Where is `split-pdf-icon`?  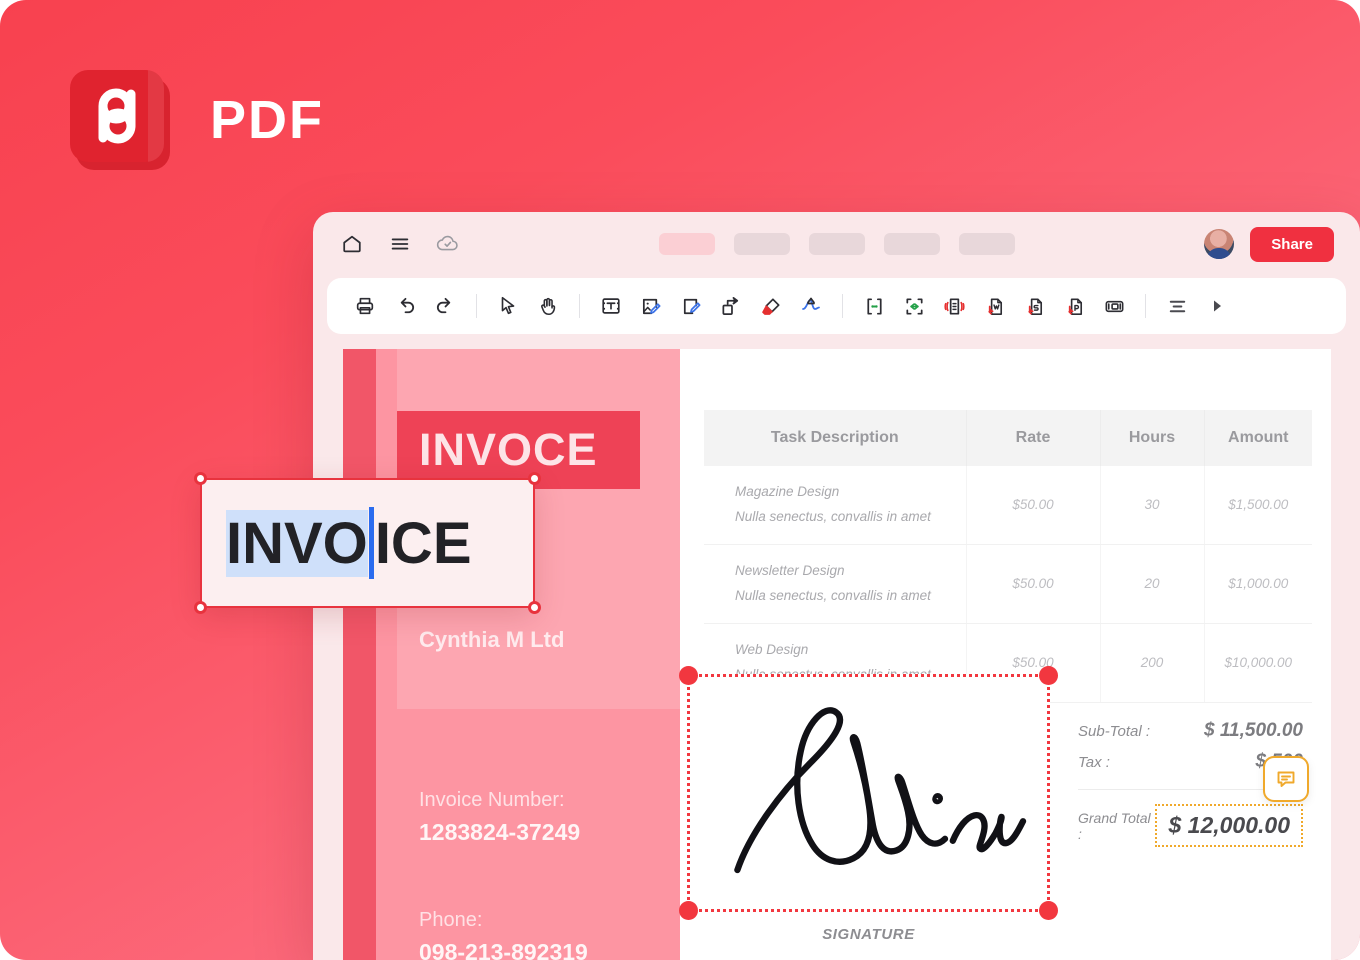
split-pdf-icon is located at coordinates (874, 306).